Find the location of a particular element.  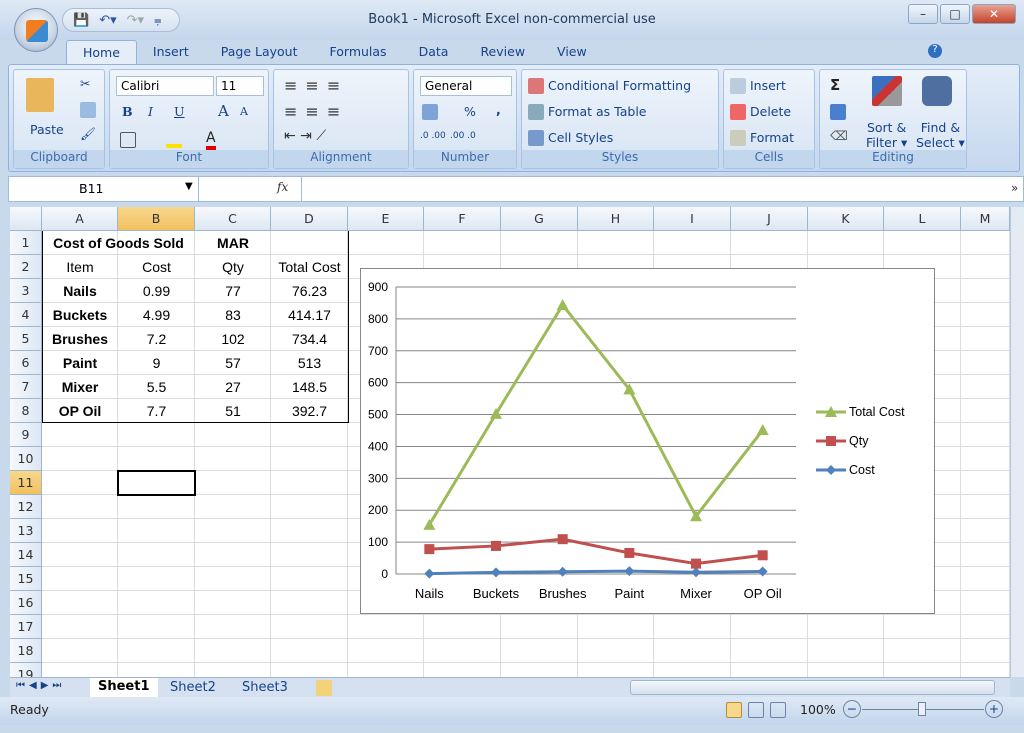

row-header-7: 7 is located at coordinates (26, 387).